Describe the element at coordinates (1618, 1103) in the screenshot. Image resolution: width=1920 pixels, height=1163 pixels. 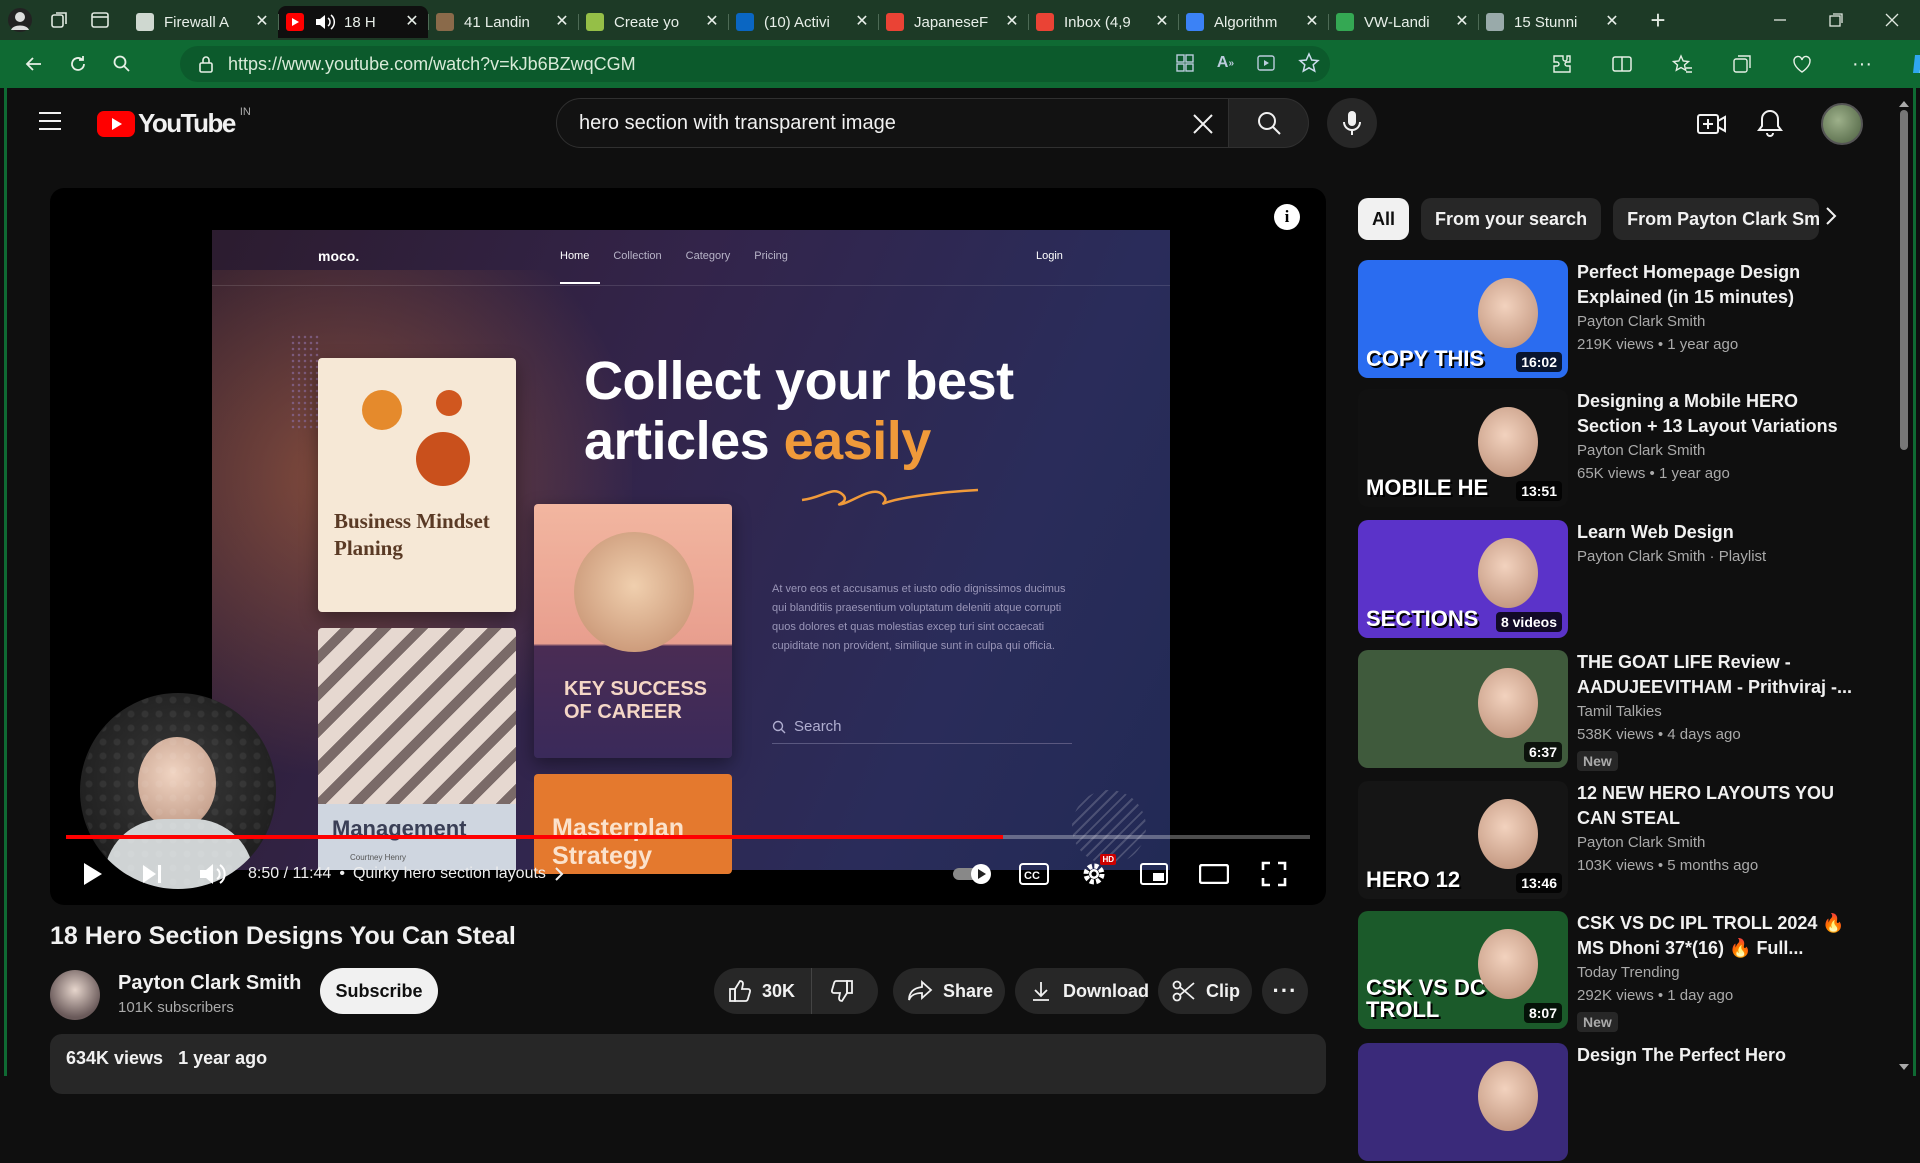
I see `recommended-video: Design The Perfect Hero` at that location.